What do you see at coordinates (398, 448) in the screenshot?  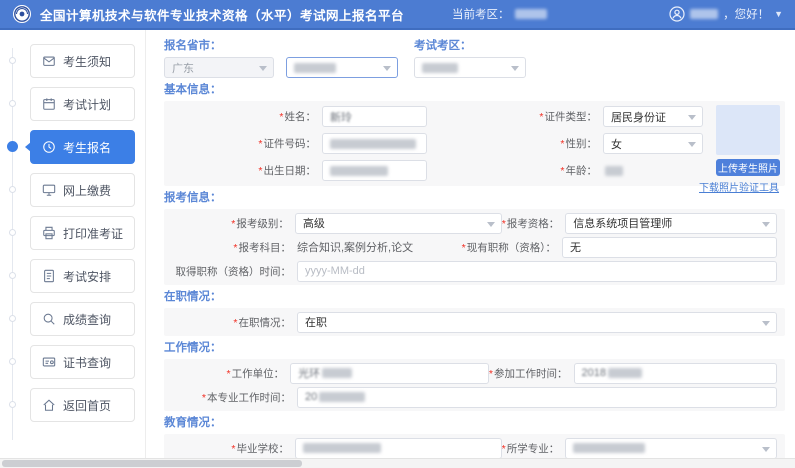 I see `school-input` at bounding box center [398, 448].